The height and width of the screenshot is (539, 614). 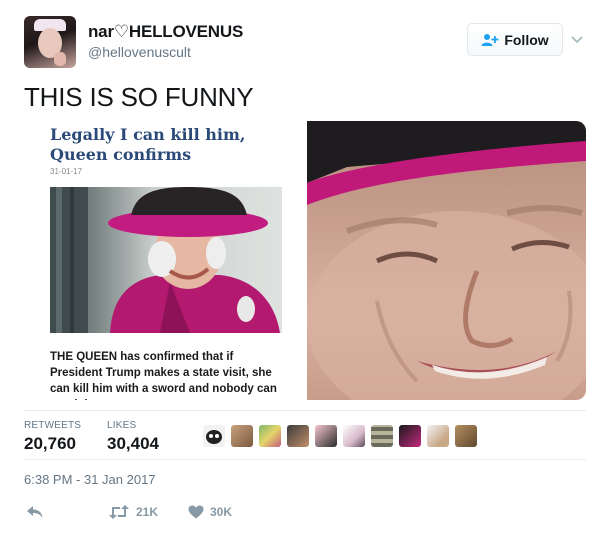 I want to click on user-handle: @hellovenuscult, so click(x=139, y=52).